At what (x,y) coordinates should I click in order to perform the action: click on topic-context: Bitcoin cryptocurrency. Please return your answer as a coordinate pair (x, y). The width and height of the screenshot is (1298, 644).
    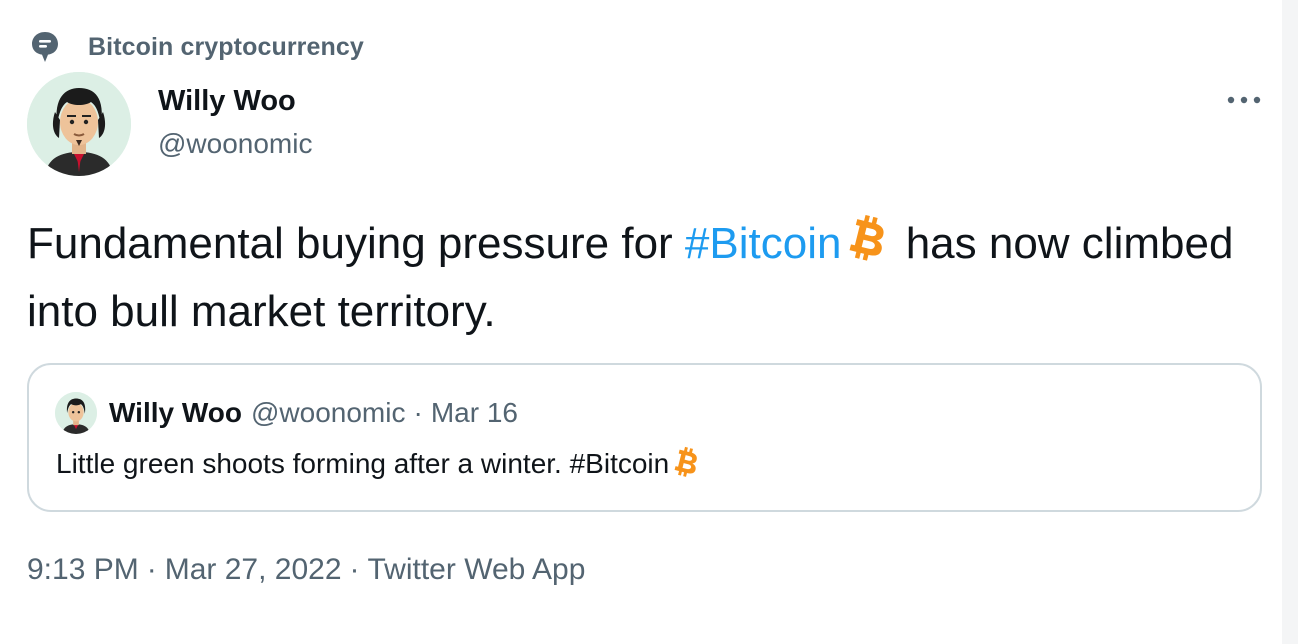
    Looking at the image, I should click on (197, 47).